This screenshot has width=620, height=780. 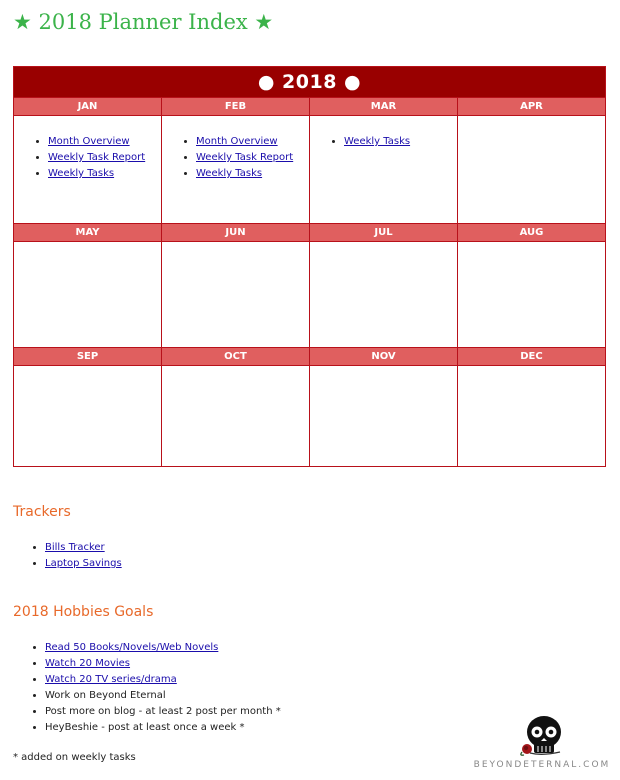 What do you see at coordinates (74, 757) in the screenshot?
I see `footnote: * added on weekly tasks` at bounding box center [74, 757].